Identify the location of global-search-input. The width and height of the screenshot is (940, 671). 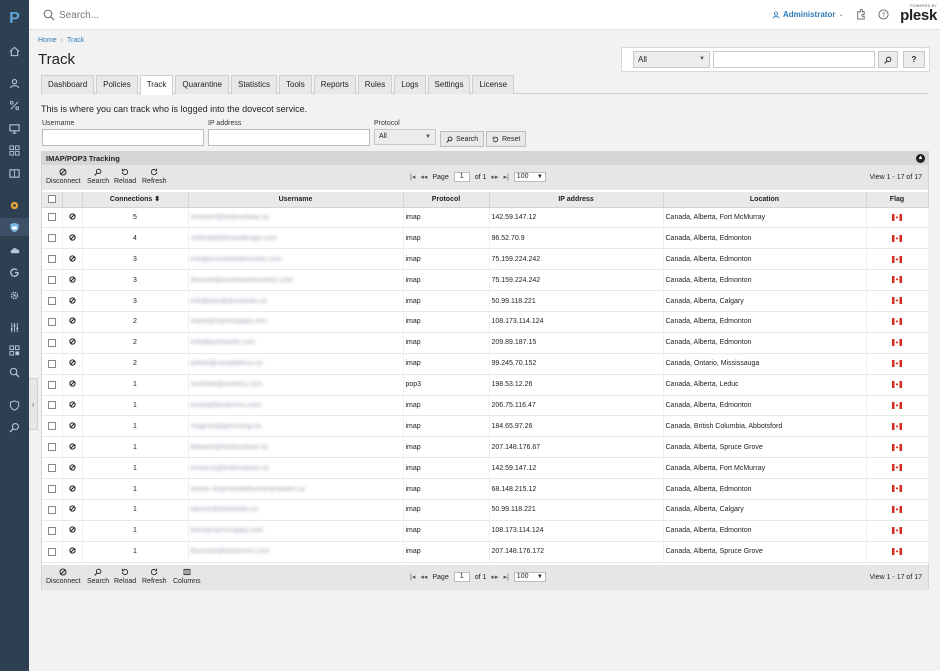
(209, 15).